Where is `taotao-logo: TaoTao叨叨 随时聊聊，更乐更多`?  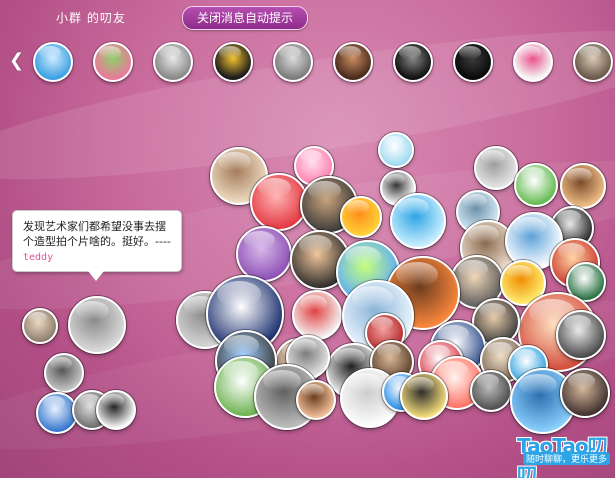
taotao-logo: TaoTao叨叨 随时聊聊，更乐更多 is located at coordinates (564, 454).